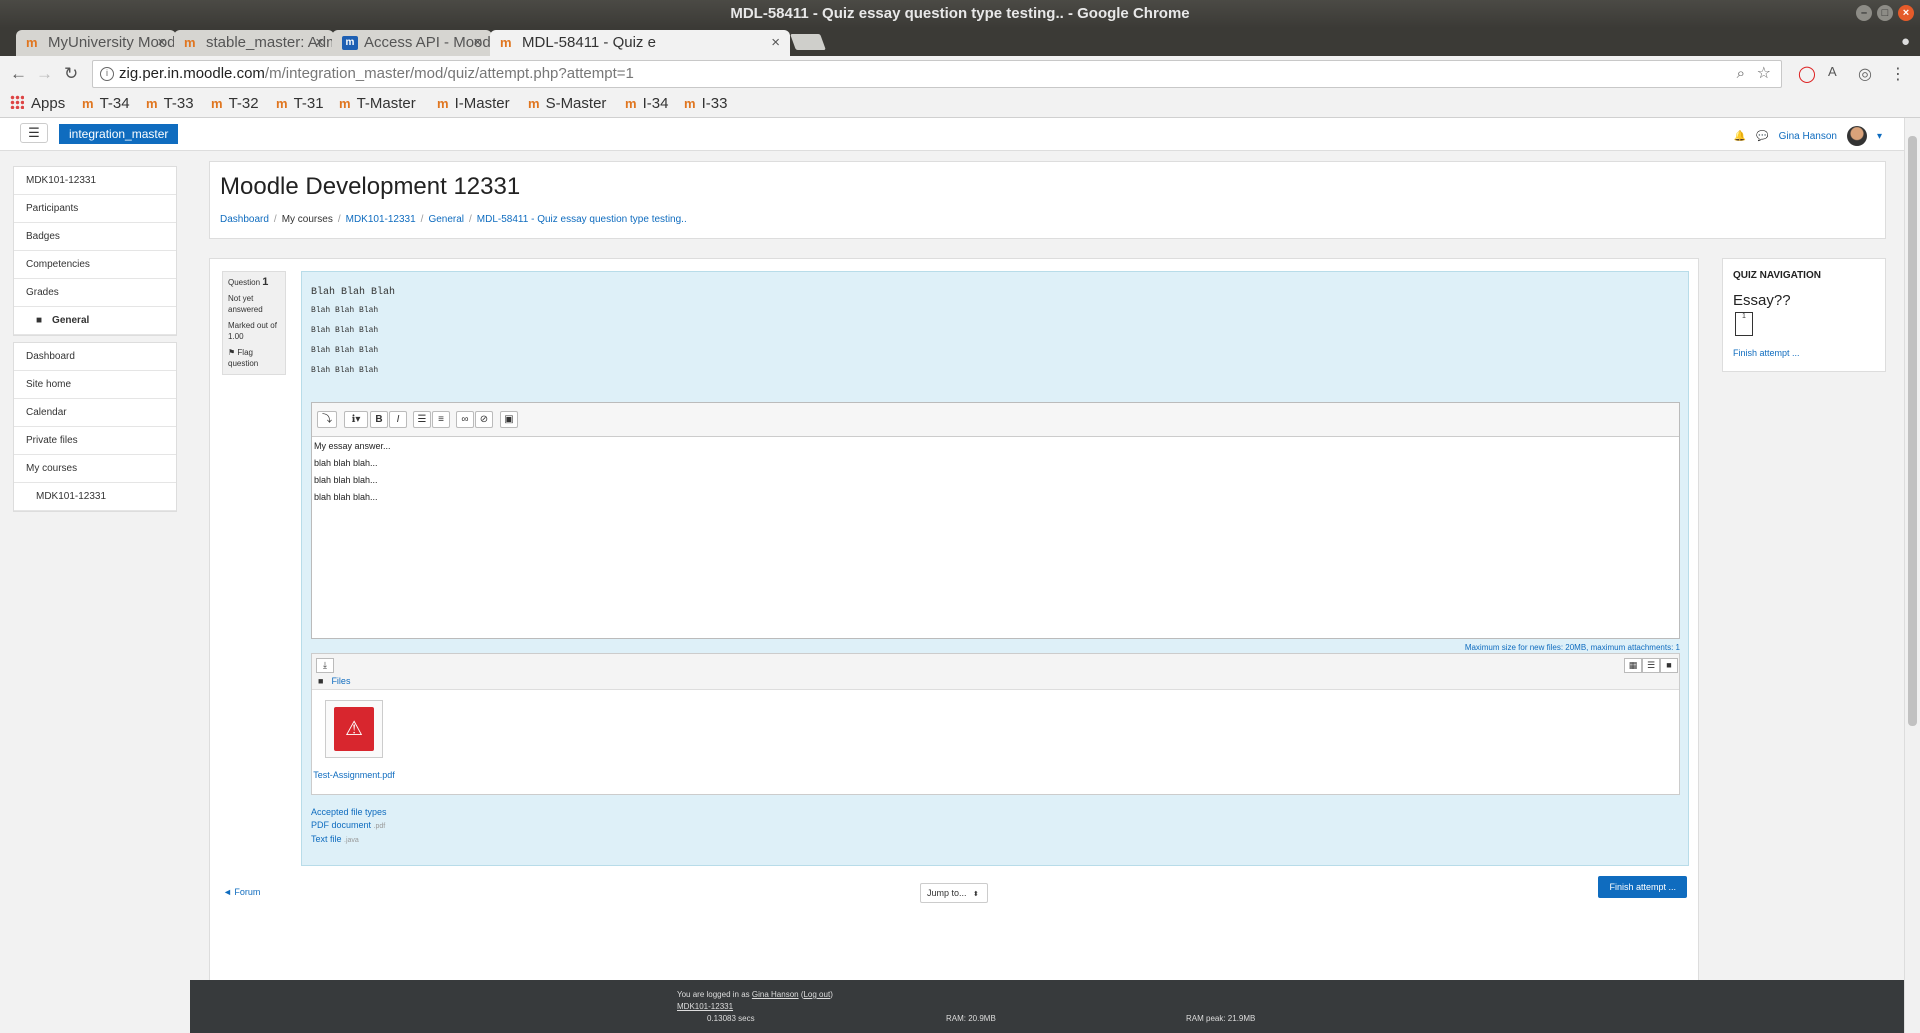  I want to click on bookmark-apps: Apps, so click(37, 103).